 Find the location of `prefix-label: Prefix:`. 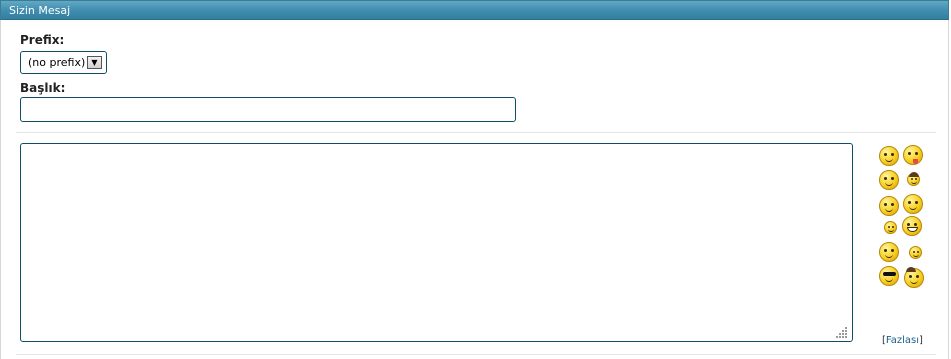

prefix-label: Prefix: is located at coordinates (42, 40).